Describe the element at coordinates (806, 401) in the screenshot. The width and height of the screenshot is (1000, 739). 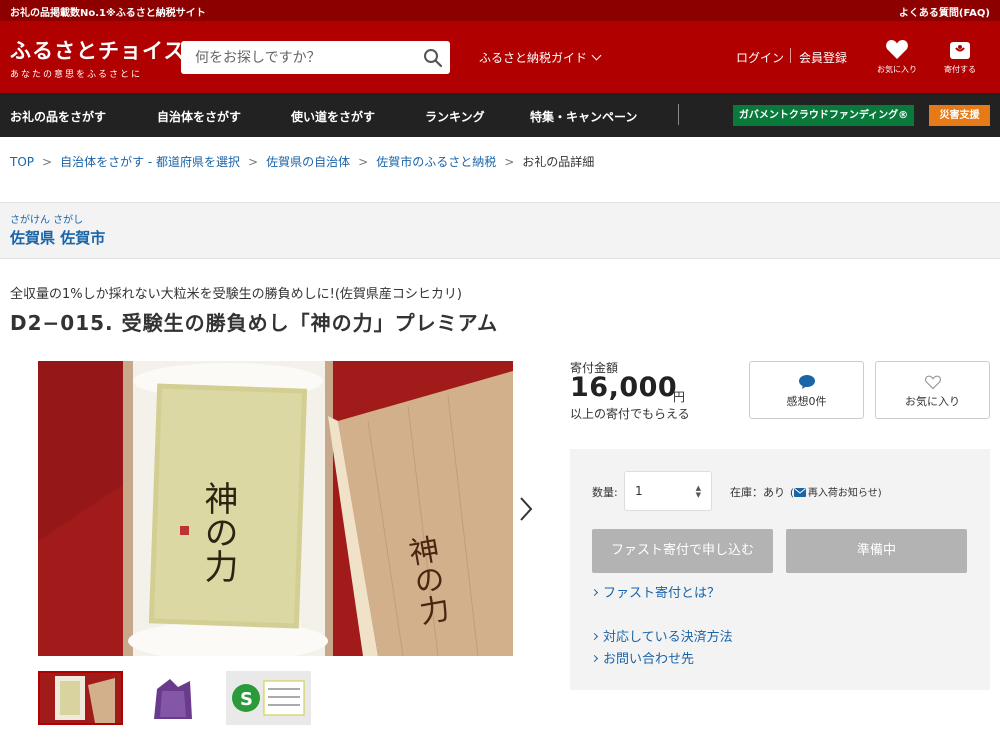
I see `reviews-count: 感想0件` at that location.